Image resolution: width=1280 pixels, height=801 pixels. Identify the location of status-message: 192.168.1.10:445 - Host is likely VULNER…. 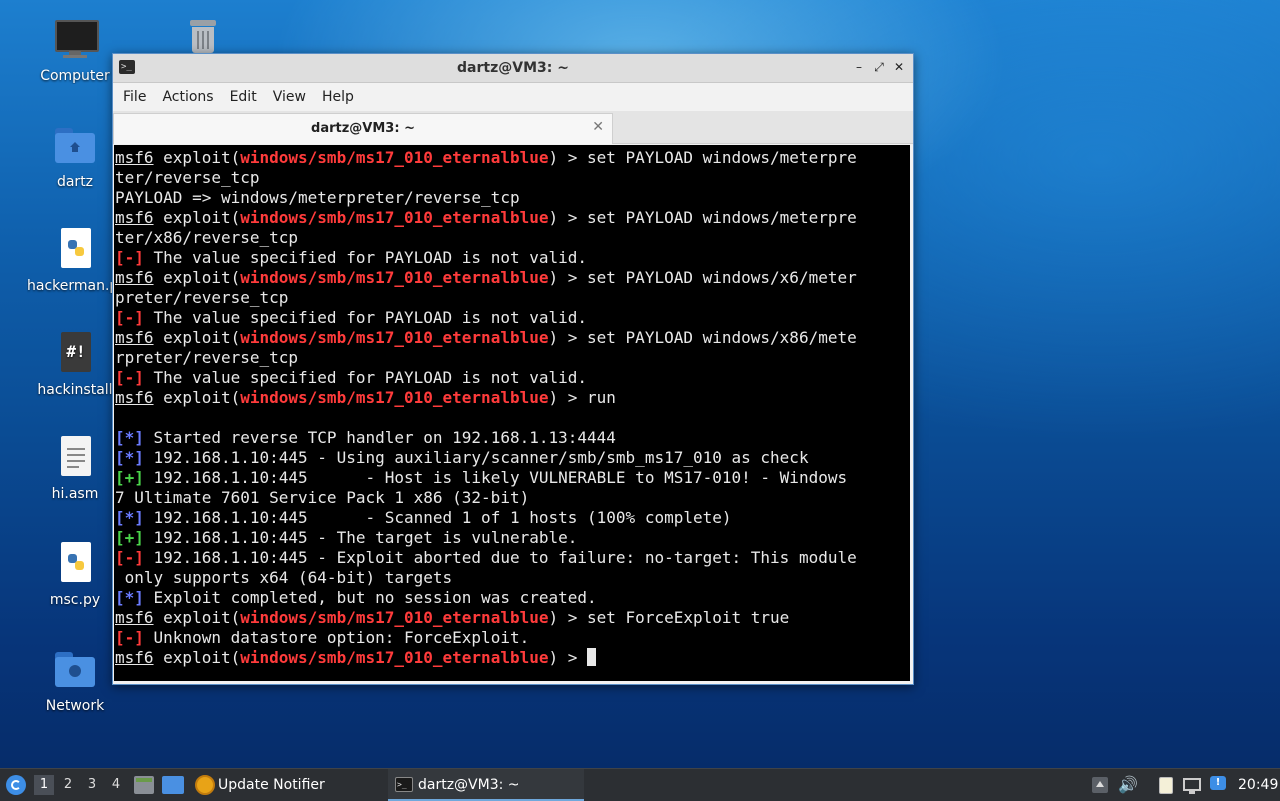
(495, 477).